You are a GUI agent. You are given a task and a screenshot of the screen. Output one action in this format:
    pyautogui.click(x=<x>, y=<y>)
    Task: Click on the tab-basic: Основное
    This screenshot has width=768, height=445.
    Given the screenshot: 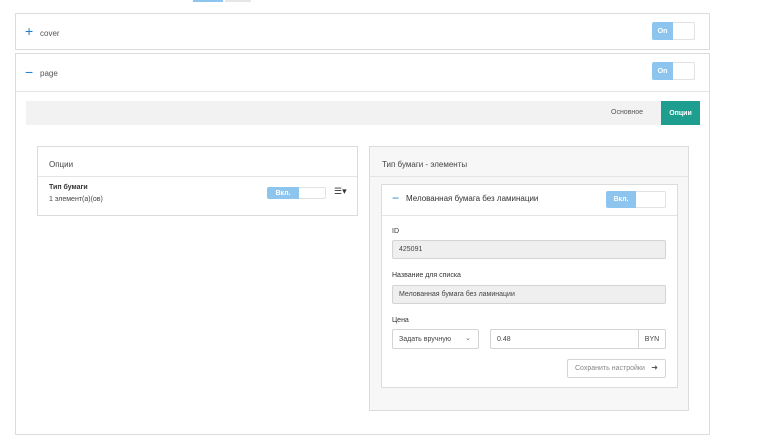 What is the action you would take?
    pyautogui.click(x=627, y=112)
    